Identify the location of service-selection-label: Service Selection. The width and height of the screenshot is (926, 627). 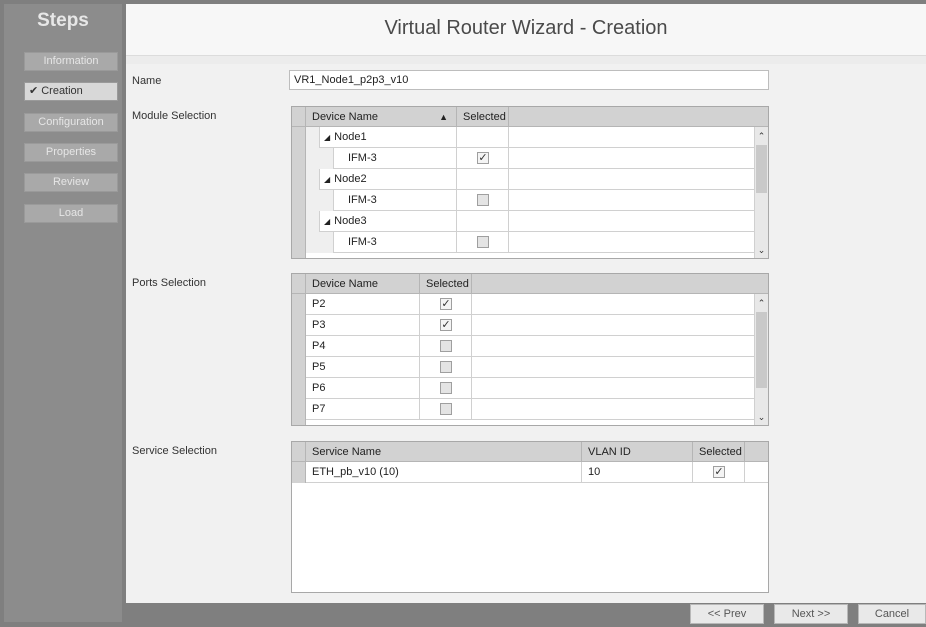
(174, 451).